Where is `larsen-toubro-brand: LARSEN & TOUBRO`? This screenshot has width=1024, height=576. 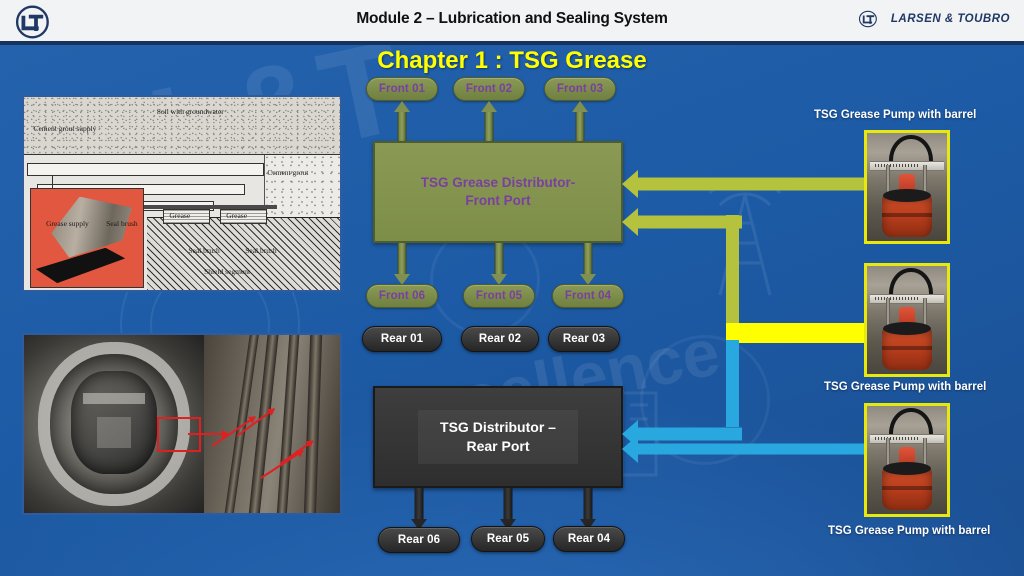
larsen-toubro-brand: LARSEN & TOUBRO is located at coordinates (933, 19).